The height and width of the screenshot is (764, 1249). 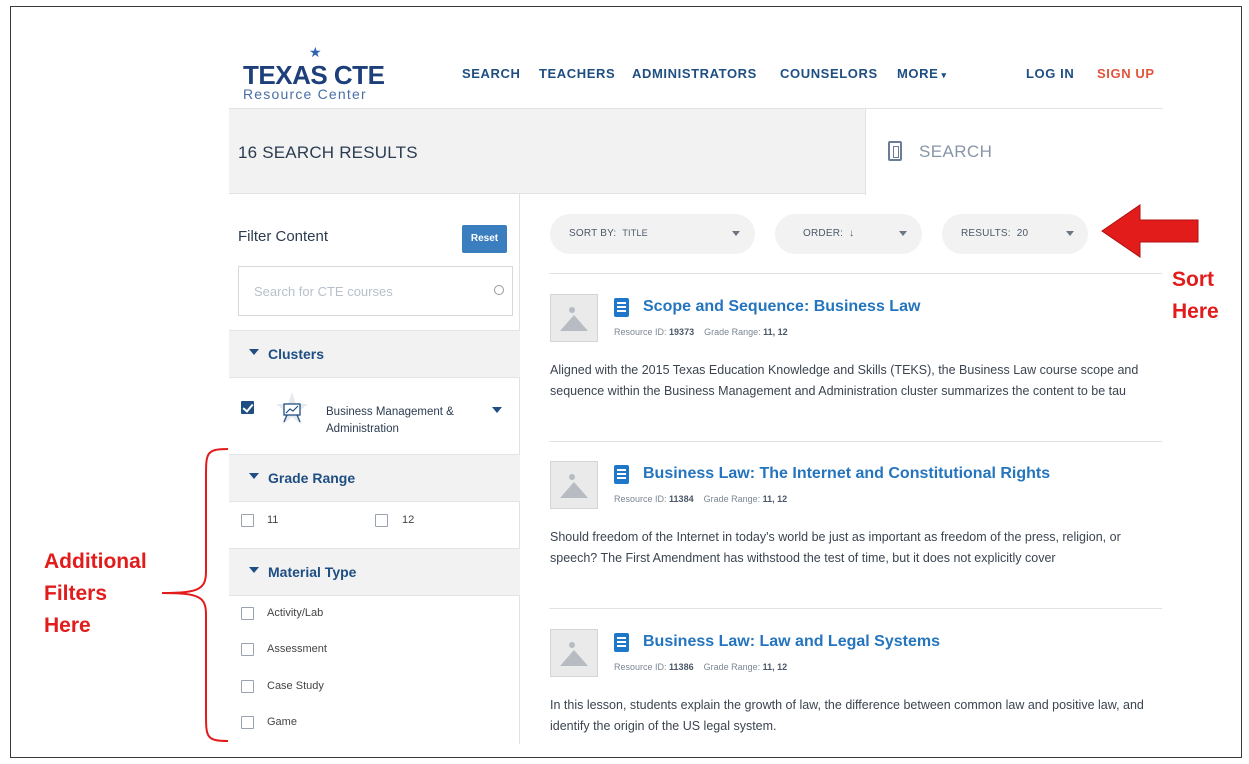 What do you see at coordinates (247, 520) in the screenshot?
I see `grade-11-checkbox` at bounding box center [247, 520].